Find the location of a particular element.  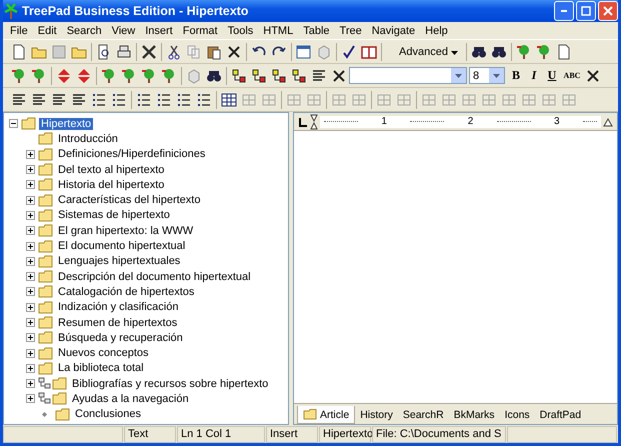

right-indent-marker-icon is located at coordinates (608, 121).